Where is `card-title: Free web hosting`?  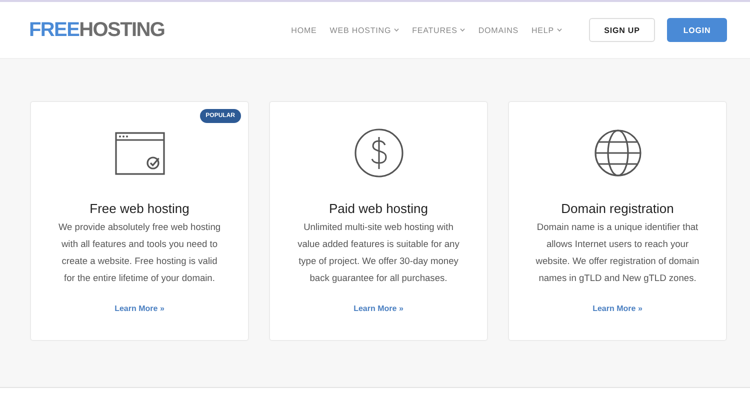 card-title: Free web hosting is located at coordinates (140, 208).